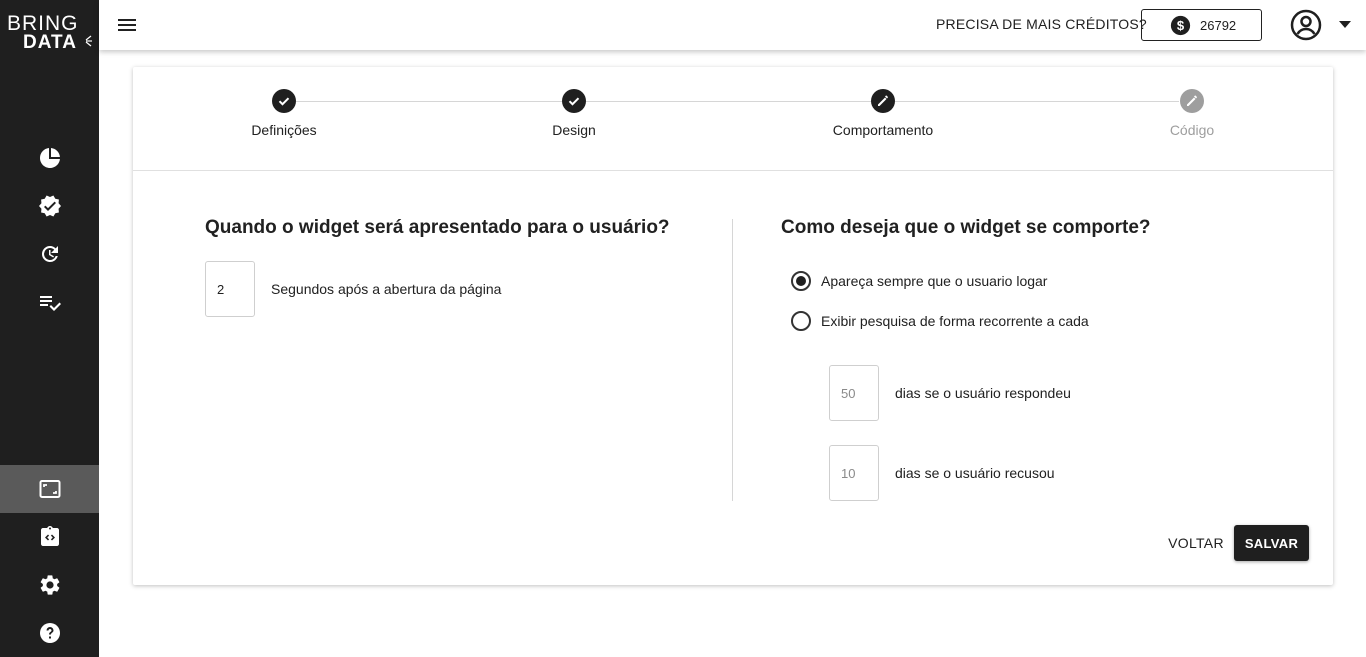 The height and width of the screenshot is (657, 1366). I want to click on gear-icon, so click(49, 585).